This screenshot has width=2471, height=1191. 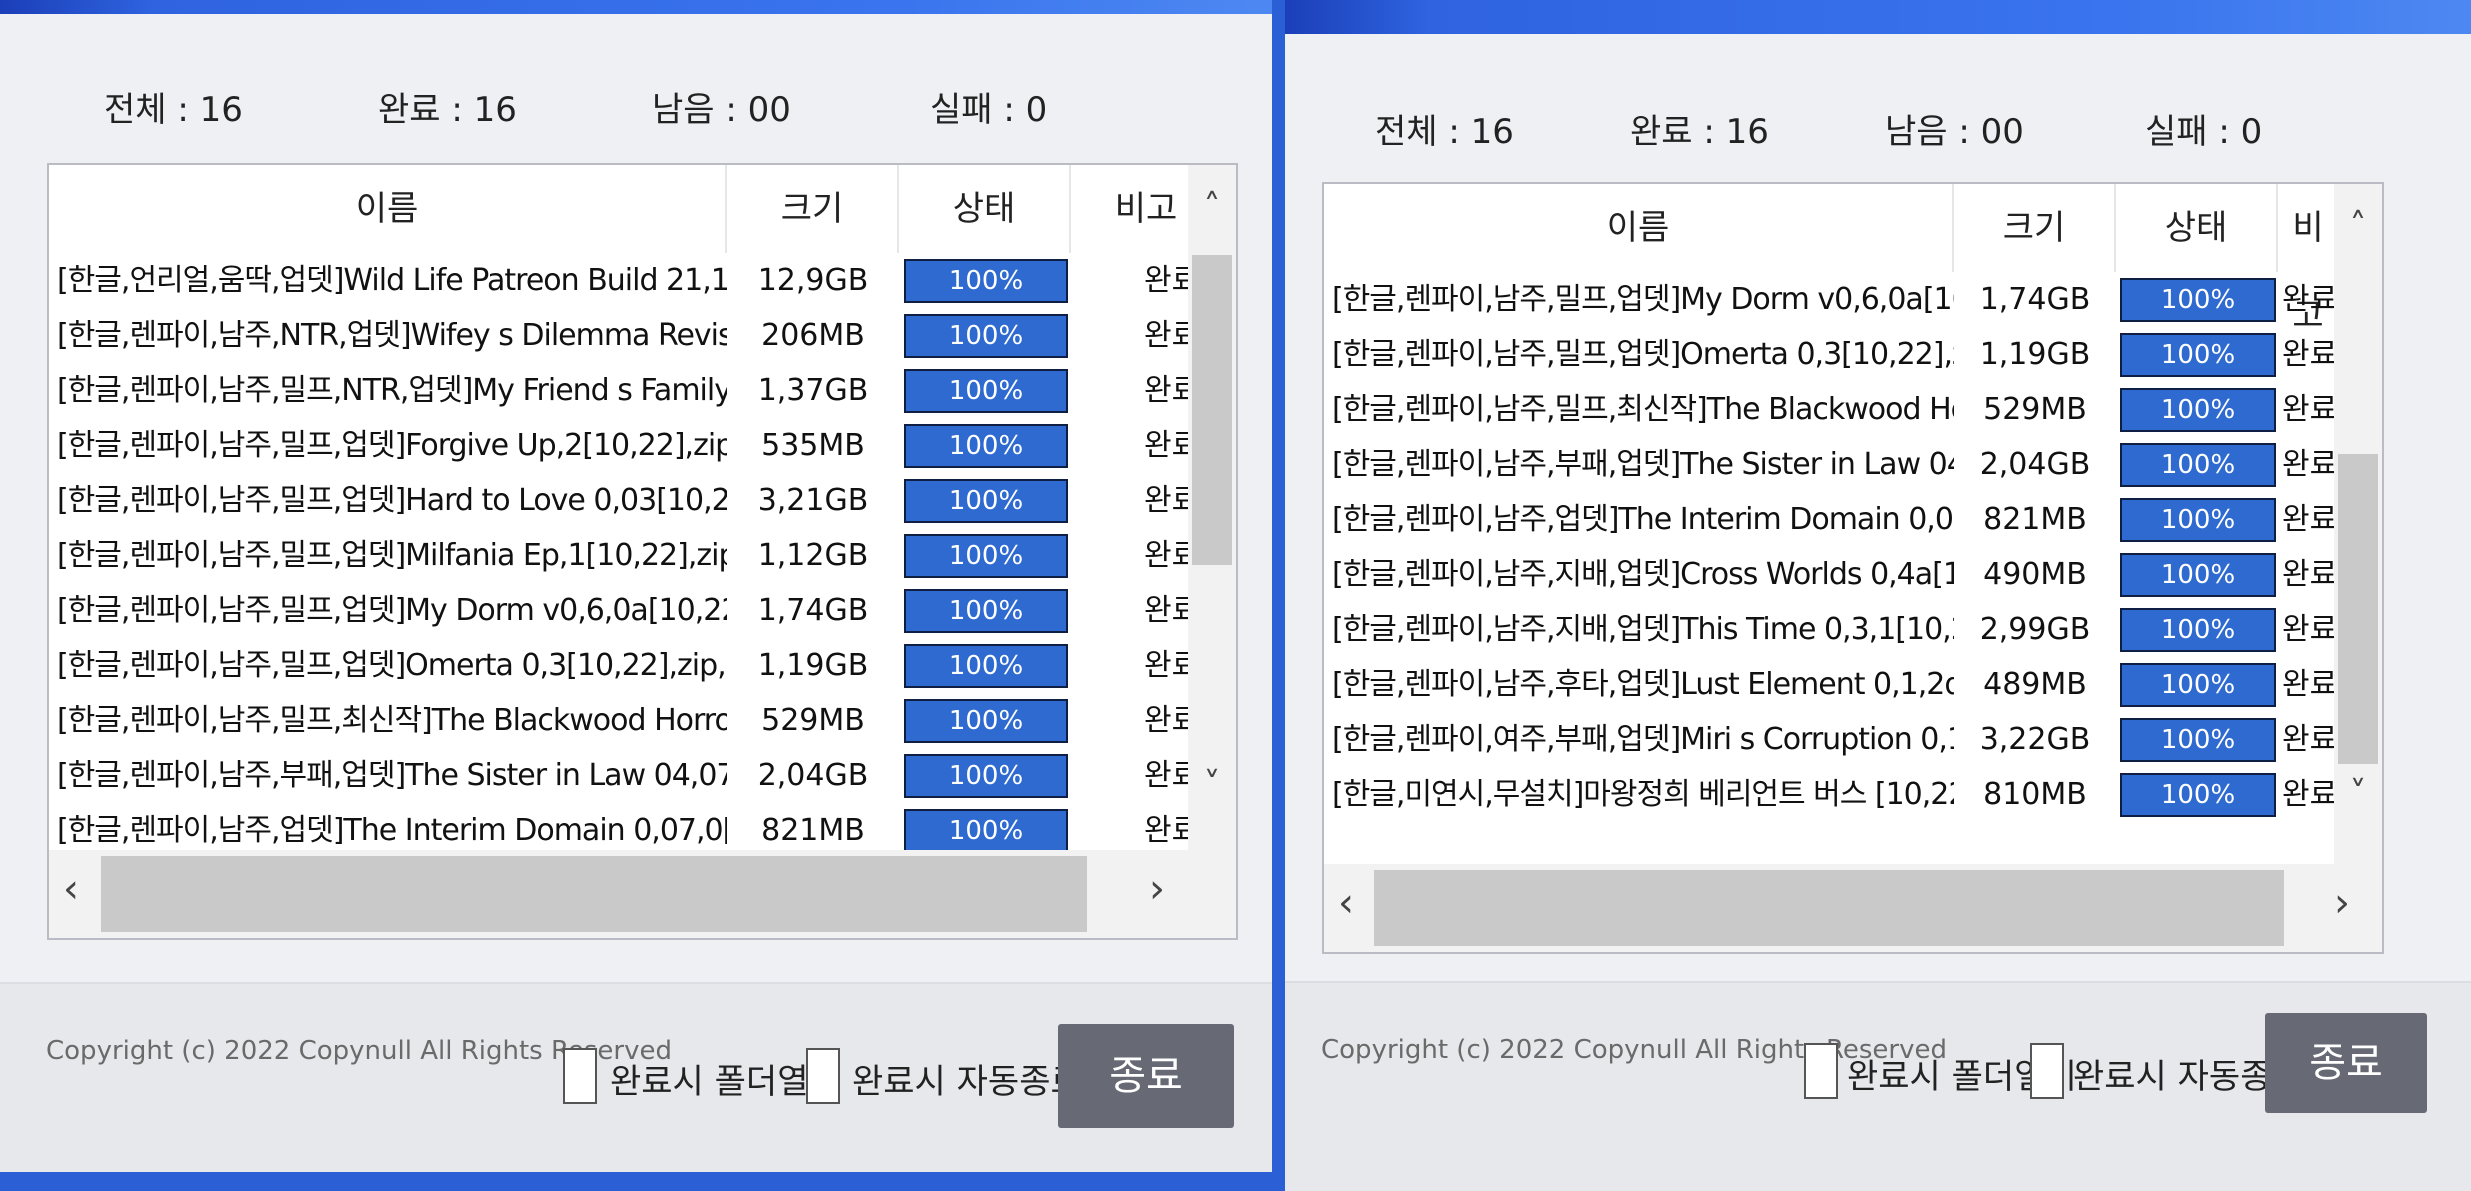 I want to click on list-header: 이름 크기 상태 비고, so click(x=1829, y=260).